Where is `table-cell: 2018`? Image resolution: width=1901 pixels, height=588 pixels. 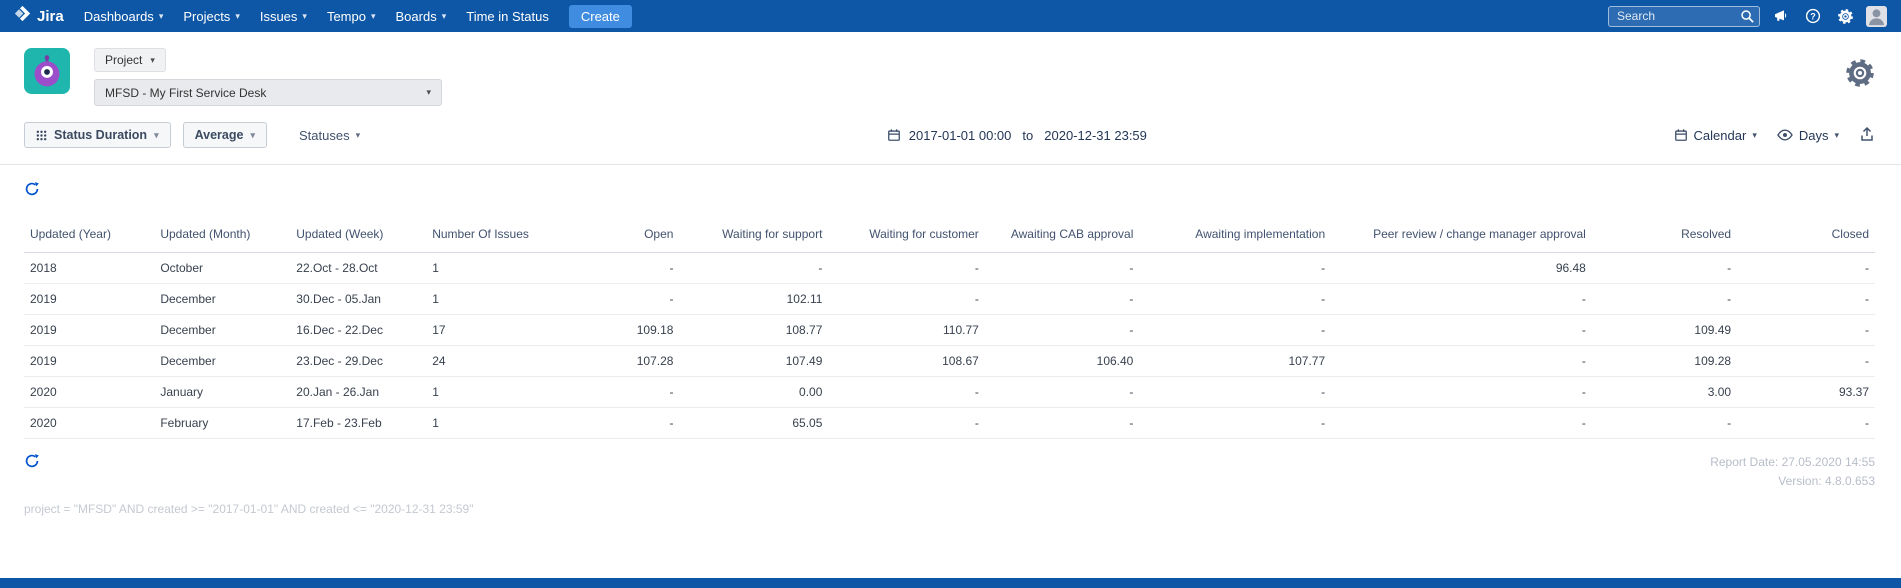 table-cell: 2018 is located at coordinates (89, 268).